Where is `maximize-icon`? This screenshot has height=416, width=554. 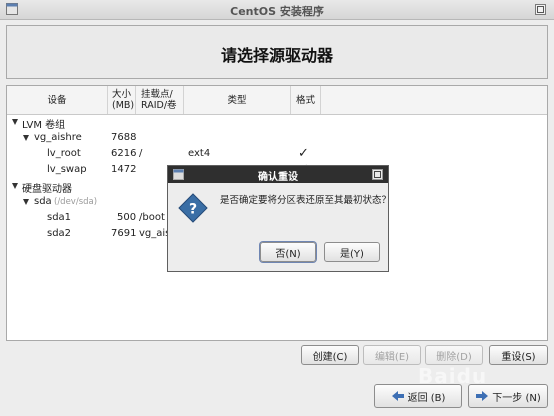
maximize-icon is located at coordinates (540, 9).